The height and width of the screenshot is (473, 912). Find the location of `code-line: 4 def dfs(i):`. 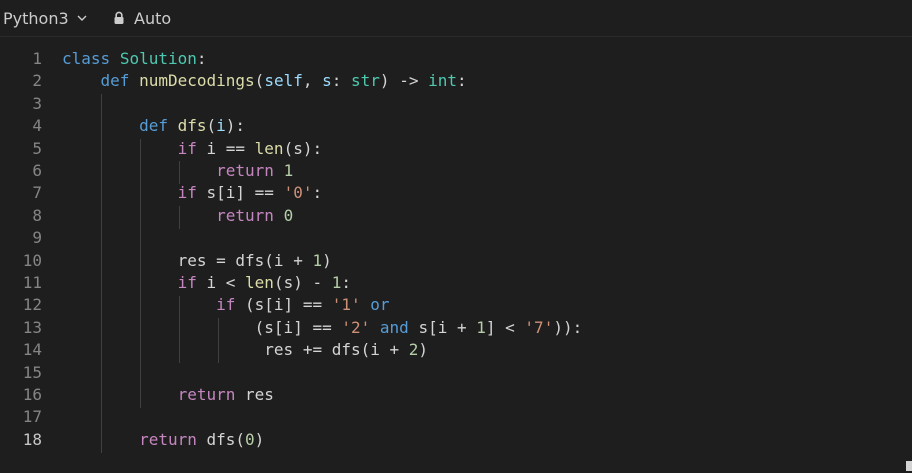

code-line: 4 def dfs(i): is located at coordinates (456, 126).